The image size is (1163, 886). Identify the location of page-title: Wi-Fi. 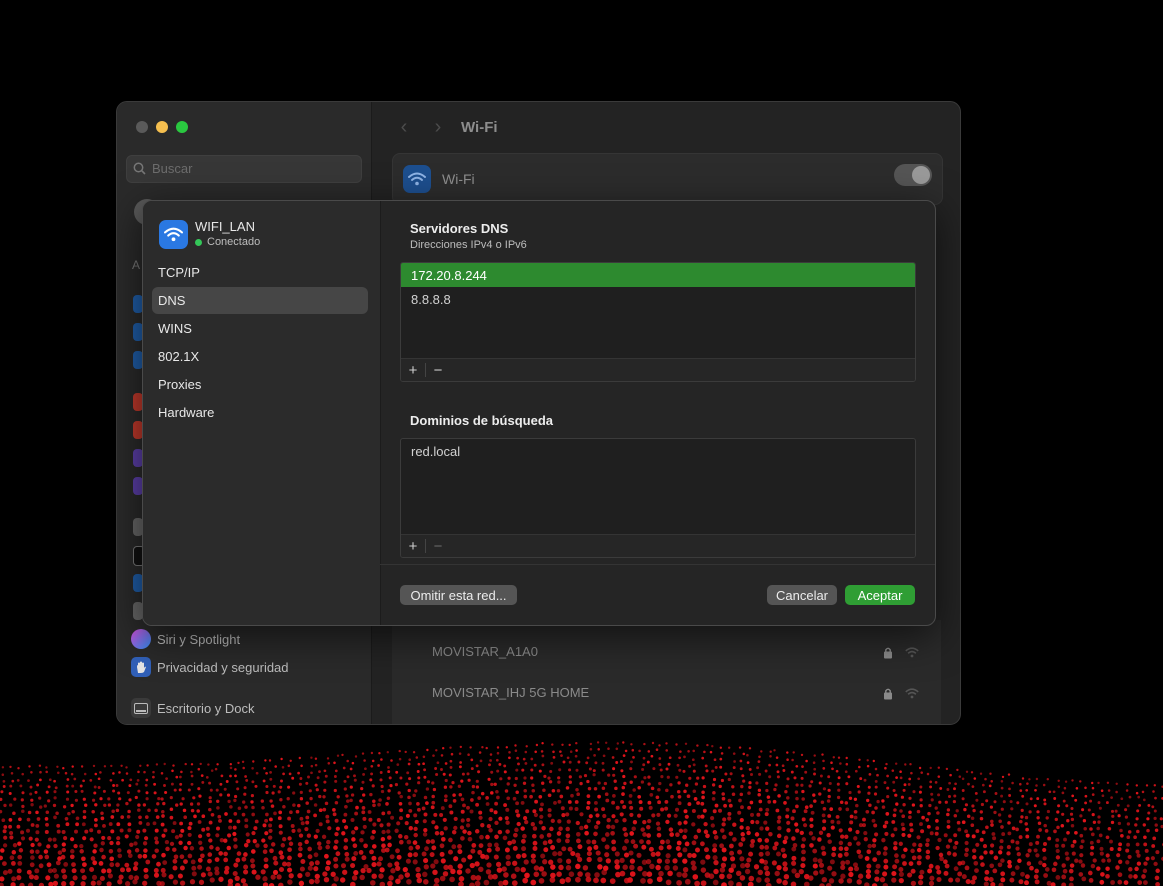
(479, 127).